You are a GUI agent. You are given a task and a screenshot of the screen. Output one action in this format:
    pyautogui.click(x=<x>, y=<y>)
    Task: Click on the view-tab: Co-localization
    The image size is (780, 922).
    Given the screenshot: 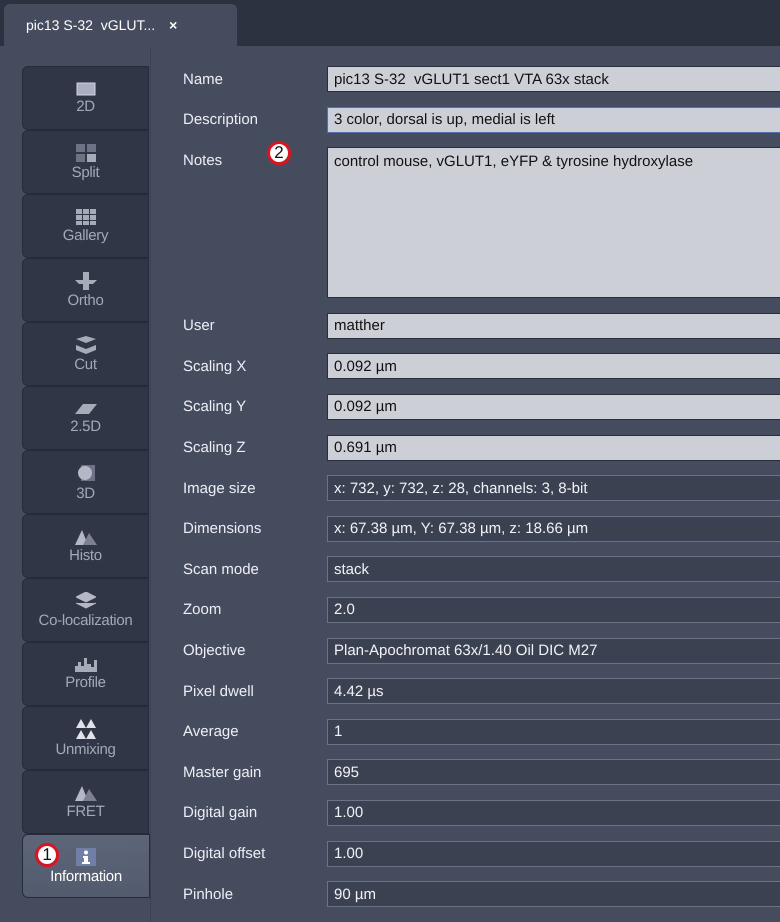 What is the action you would take?
    pyautogui.click(x=85, y=610)
    